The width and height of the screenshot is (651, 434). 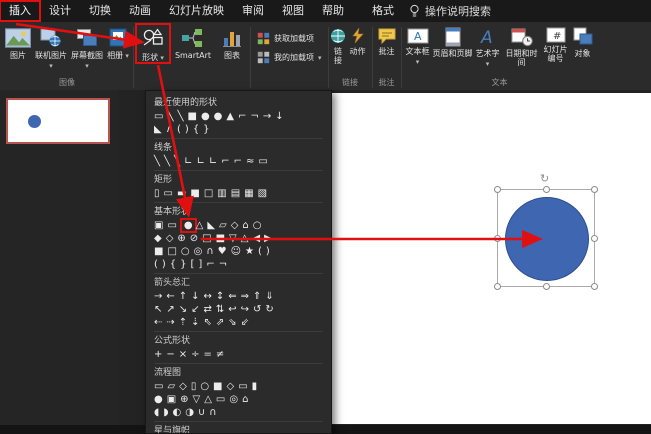 I want to click on link-icon, so click(x=338, y=36).